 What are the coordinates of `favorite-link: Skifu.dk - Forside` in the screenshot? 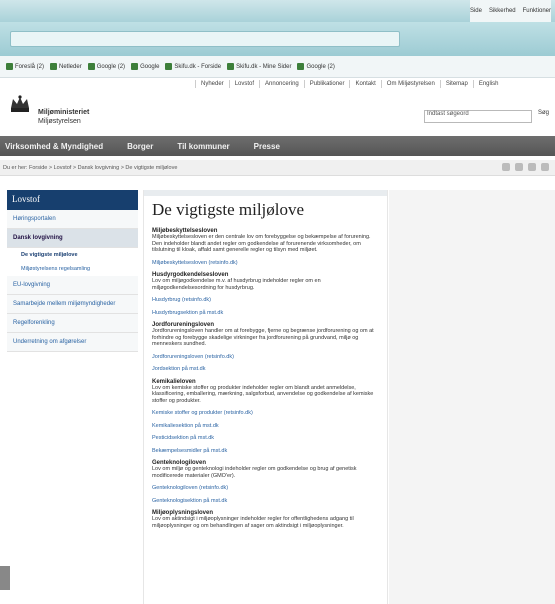 It's located at (193, 66).